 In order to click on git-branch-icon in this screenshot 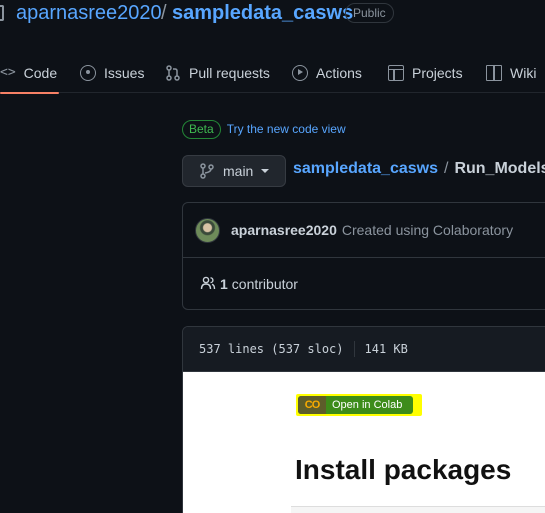, I will do `click(207, 171)`.